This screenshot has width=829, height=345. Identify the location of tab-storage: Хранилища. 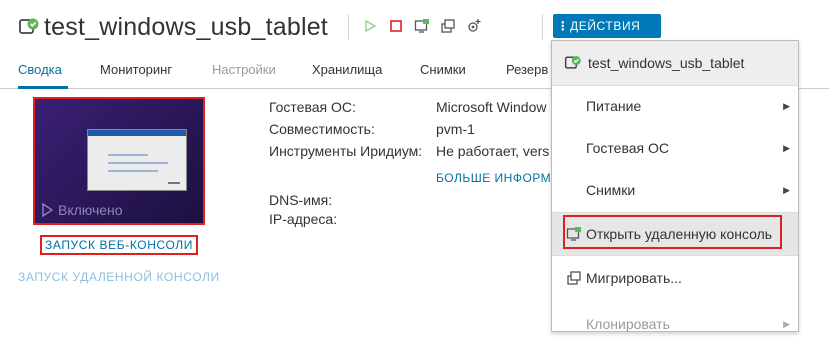
(347, 69).